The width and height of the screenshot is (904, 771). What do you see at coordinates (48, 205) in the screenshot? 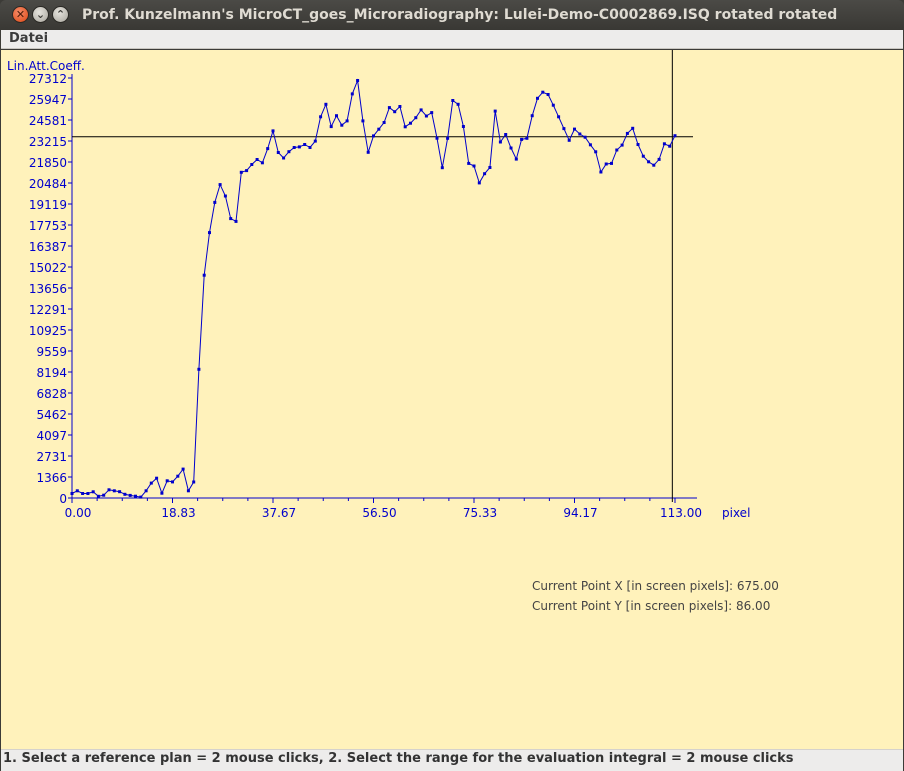
I see `y-tick-label: 19119` at bounding box center [48, 205].